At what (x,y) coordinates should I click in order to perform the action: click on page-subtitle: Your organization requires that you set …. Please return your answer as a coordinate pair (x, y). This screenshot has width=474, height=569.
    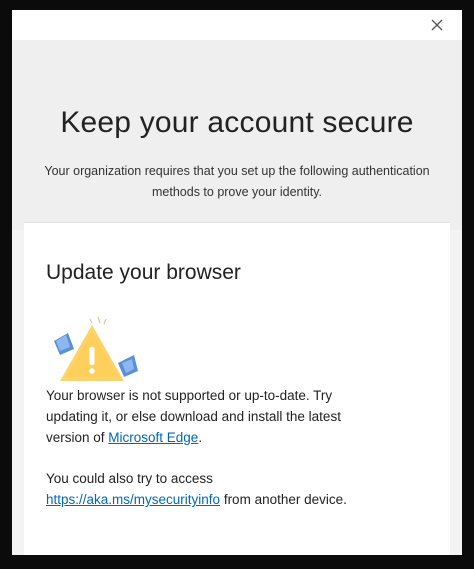
    Looking at the image, I should click on (237, 181).